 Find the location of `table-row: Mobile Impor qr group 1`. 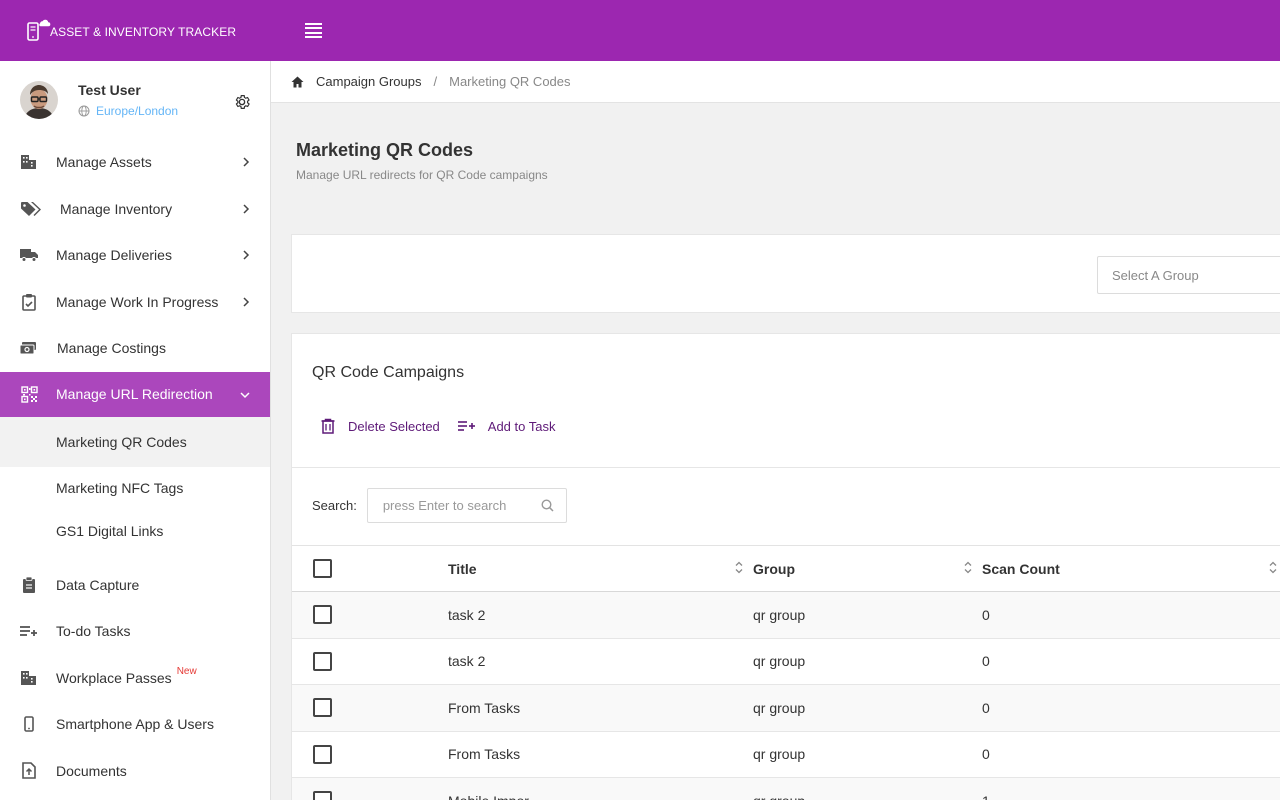

table-row: Mobile Impor qr group 1 is located at coordinates (786, 788).